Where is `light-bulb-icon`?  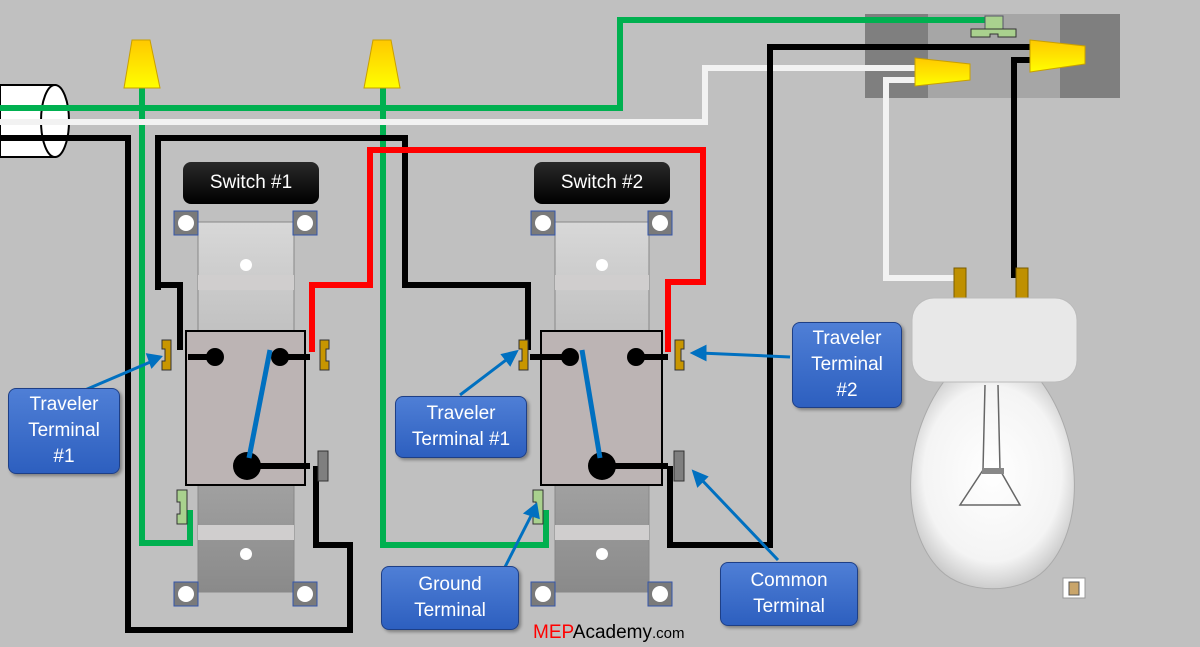
light-bulb-icon is located at coordinates (994, 428).